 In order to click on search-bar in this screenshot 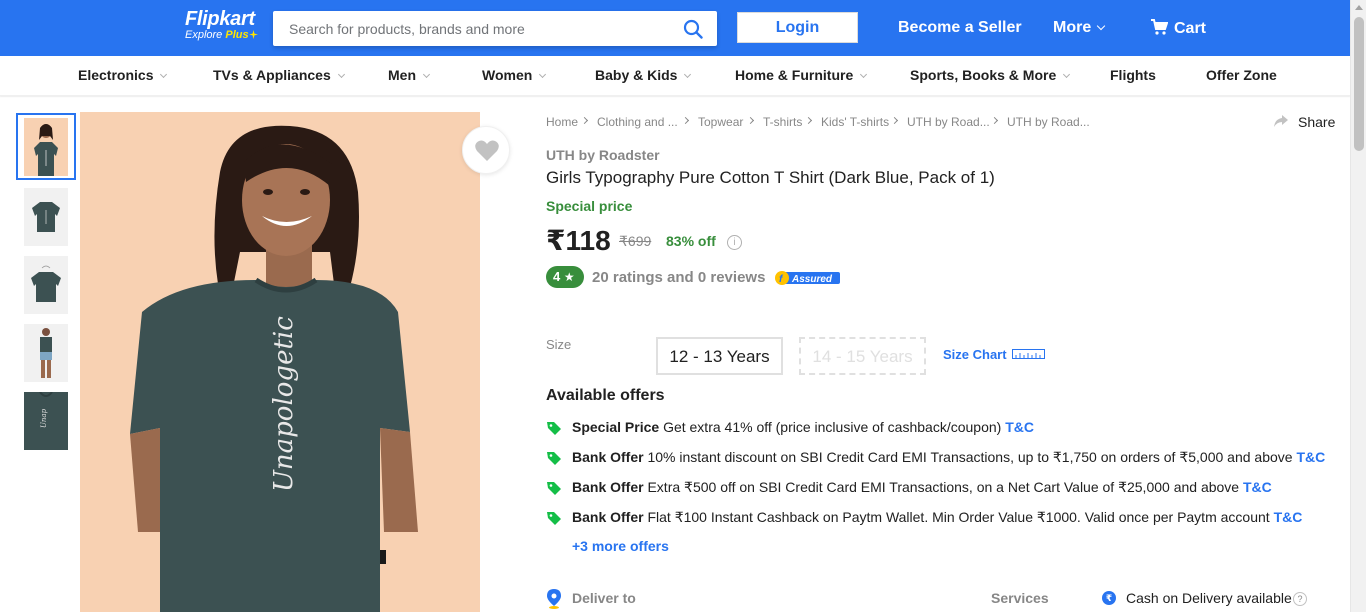, I will do `click(495, 28)`.